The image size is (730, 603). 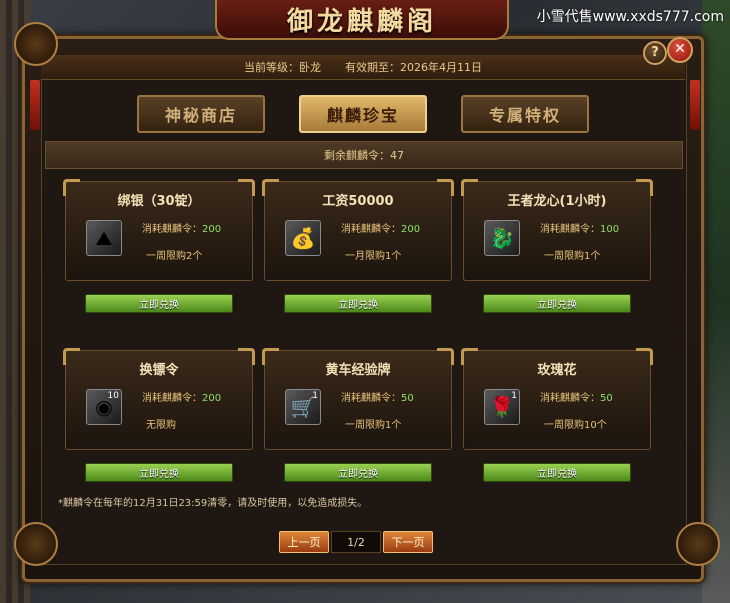 I want to click on help-button: ?, so click(x=655, y=53).